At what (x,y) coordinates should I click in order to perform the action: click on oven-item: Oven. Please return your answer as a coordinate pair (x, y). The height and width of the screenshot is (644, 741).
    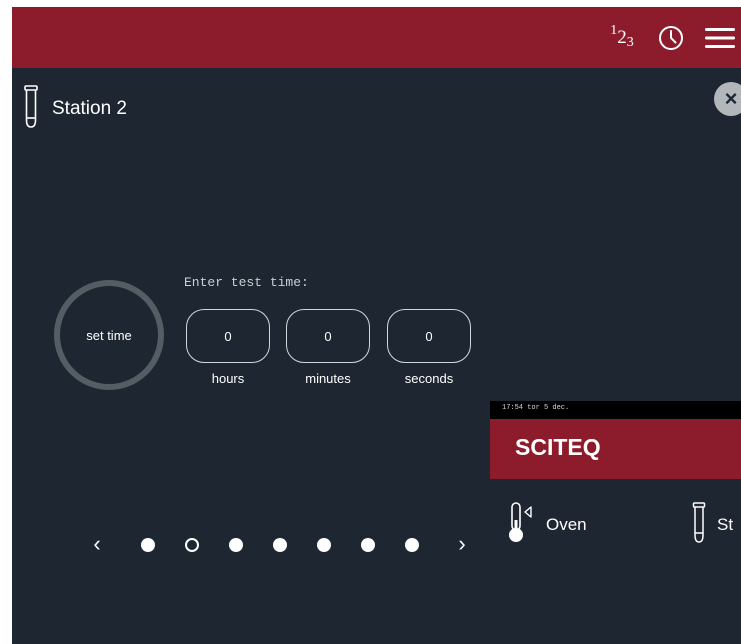
    Looking at the image, I should click on (546, 523).